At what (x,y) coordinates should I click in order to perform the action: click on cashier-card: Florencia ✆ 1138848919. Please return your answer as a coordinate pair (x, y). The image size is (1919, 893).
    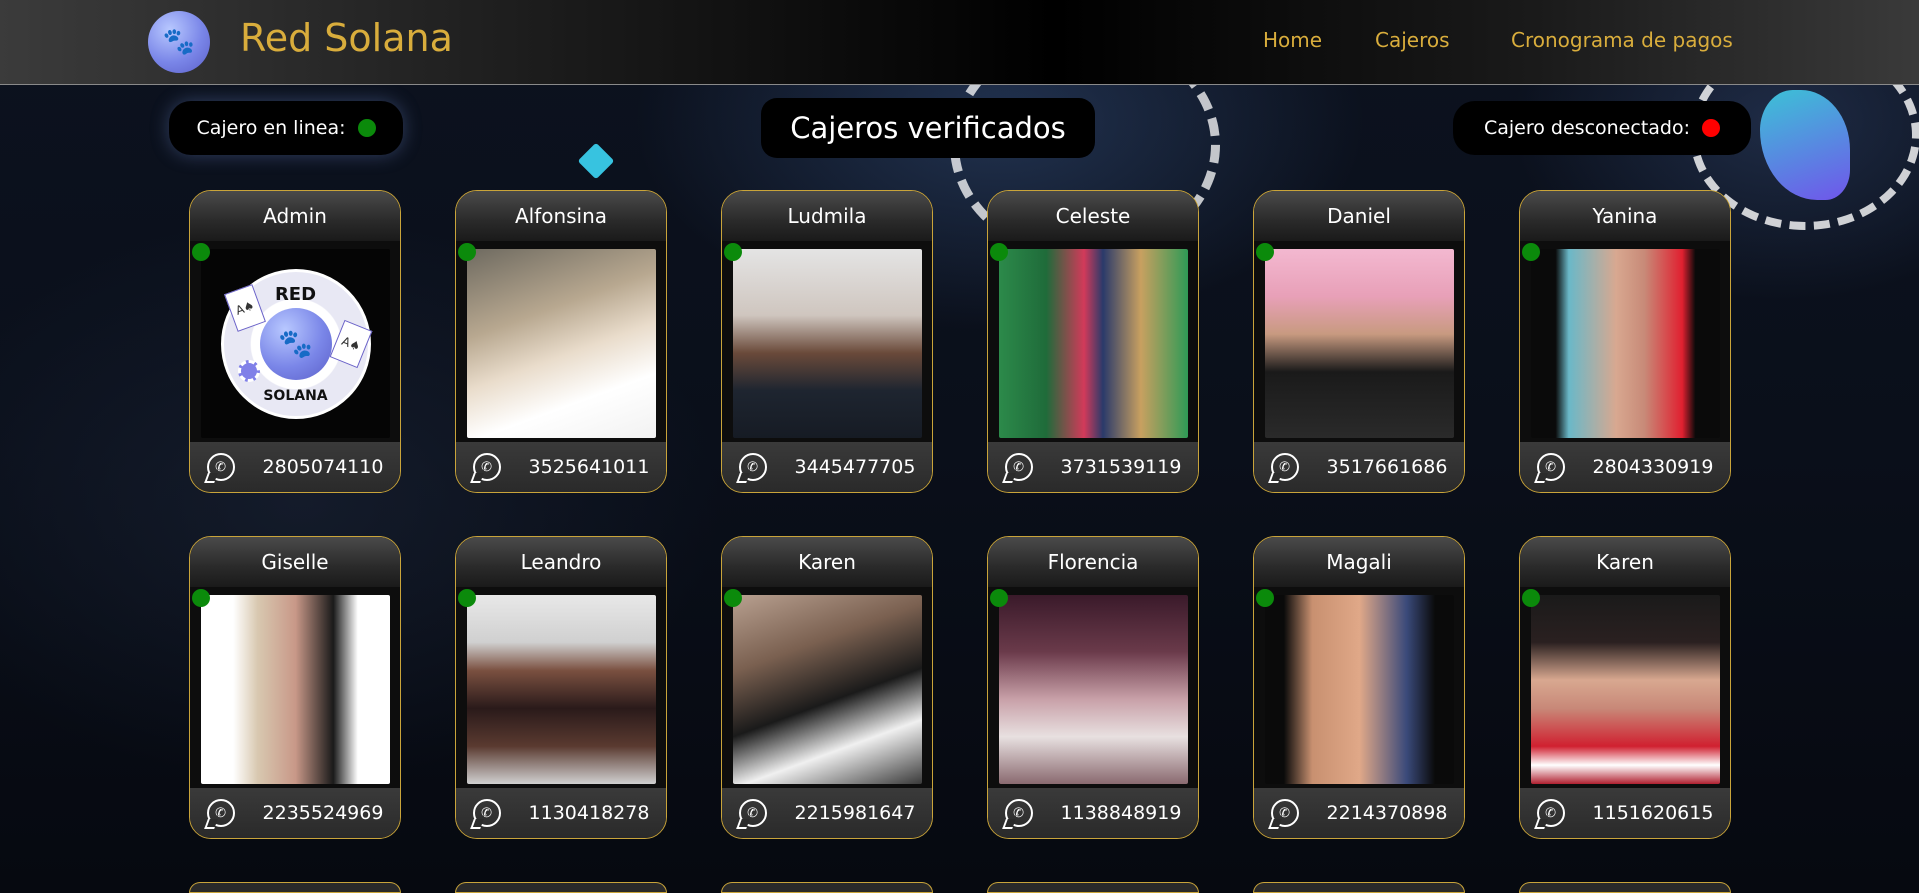
    Looking at the image, I should click on (1093, 687).